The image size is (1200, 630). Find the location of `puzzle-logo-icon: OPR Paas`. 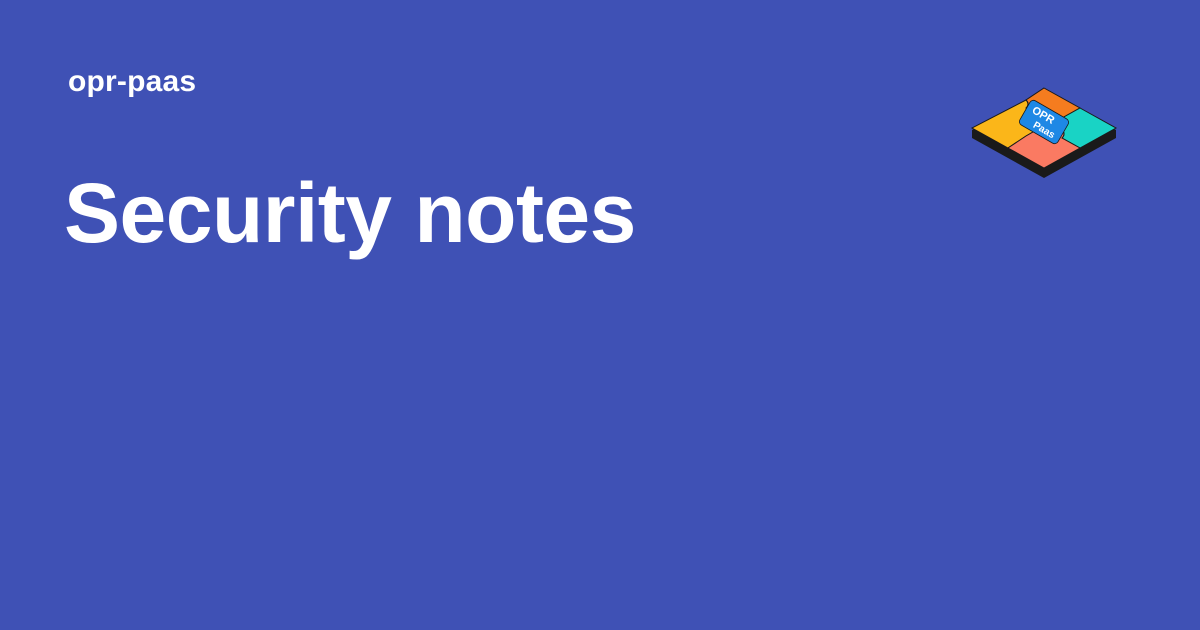

puzzle-logo-icon: OPR Paas is located at coordinates (1044, 132).